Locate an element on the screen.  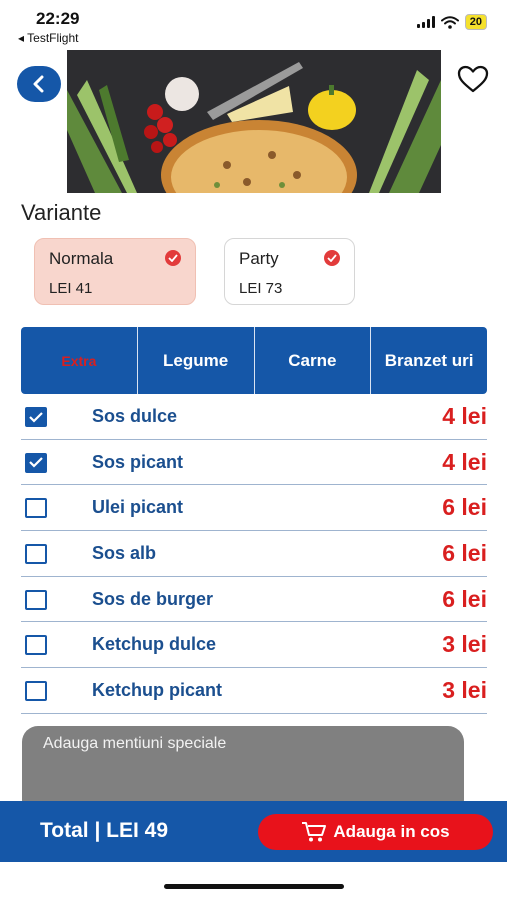
wifi-icon is located at coordinates (449, 22).